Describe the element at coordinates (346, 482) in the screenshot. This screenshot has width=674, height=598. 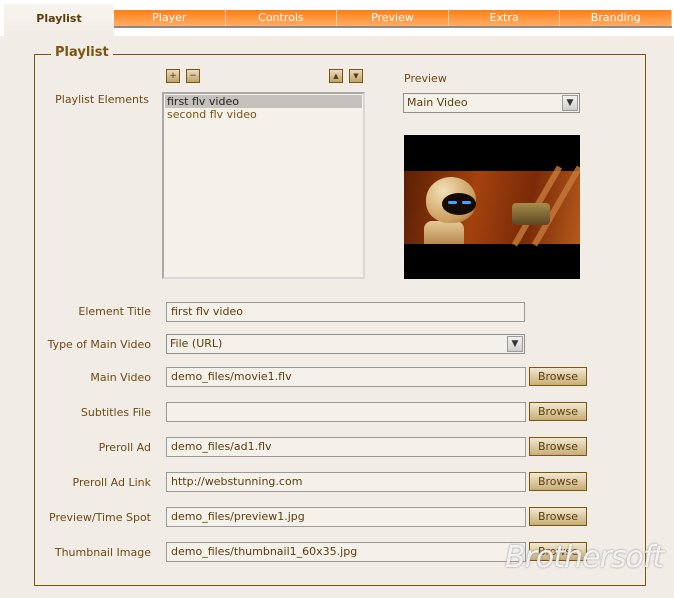
I see `preroll-ad-link-input: http://webstunning.com` at that location.